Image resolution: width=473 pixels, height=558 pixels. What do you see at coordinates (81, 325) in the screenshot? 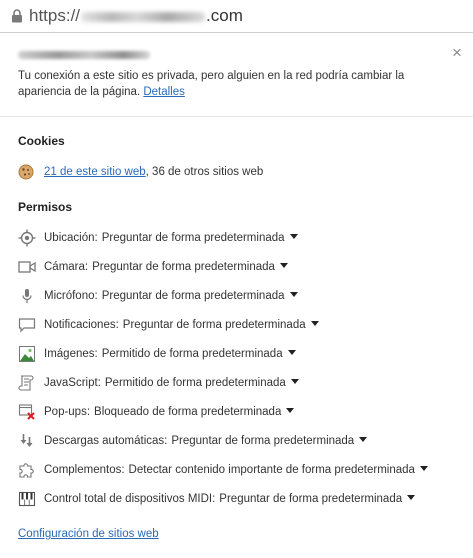
I see `permission-label: Notificaciones:` at bounding box center [81, 325].